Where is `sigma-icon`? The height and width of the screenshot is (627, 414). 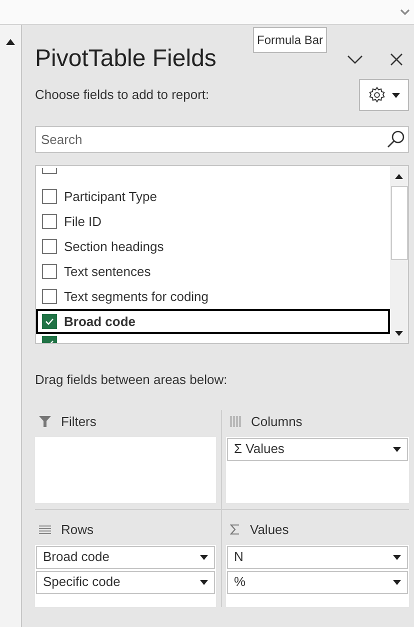 sigma-icon is located at coordinates (235, 529).